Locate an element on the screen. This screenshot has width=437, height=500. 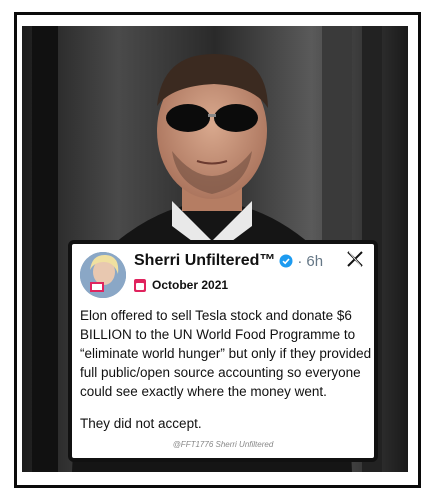
author-avatar is located at coordinates (103, 275).